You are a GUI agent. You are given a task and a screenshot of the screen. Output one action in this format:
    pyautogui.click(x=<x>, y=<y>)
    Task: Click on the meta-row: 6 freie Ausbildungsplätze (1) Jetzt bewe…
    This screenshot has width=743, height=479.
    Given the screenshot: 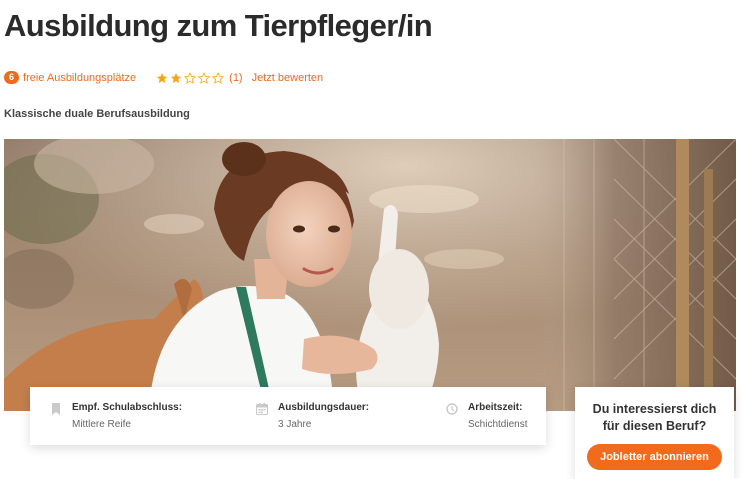 What is the action you would take?
    pyautogui.click(x=163, y=77)
    